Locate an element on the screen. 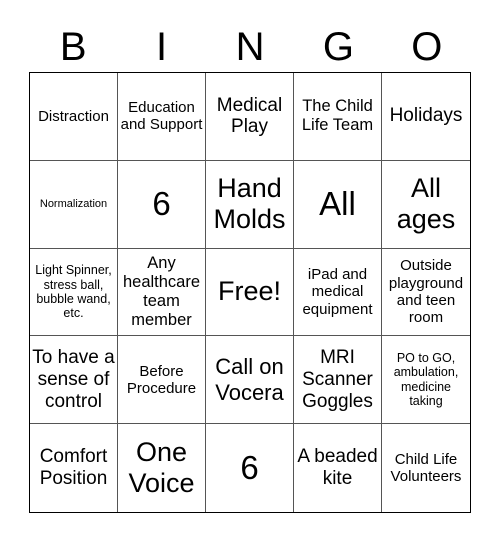 Image resolution: width=500 pixels, height=544 pixels. bingo-cell: PO to GO, ambulation, medicine taking is located at coordinates (426, 380).